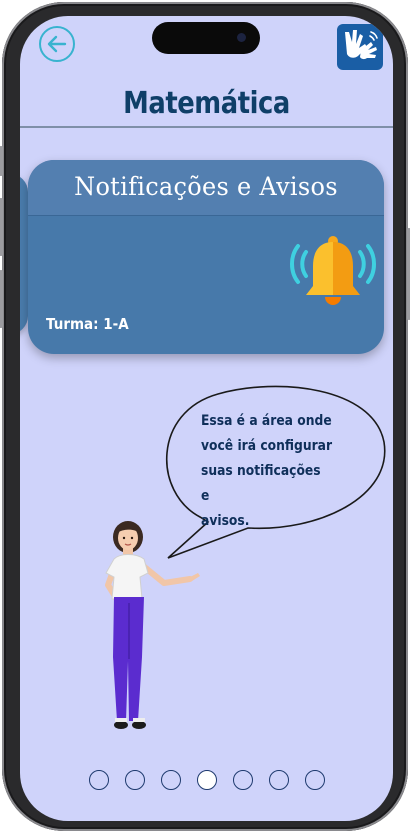 This screenshot has width=410, height=833. I want to click on pagination-dot-active, so click(206, 780).